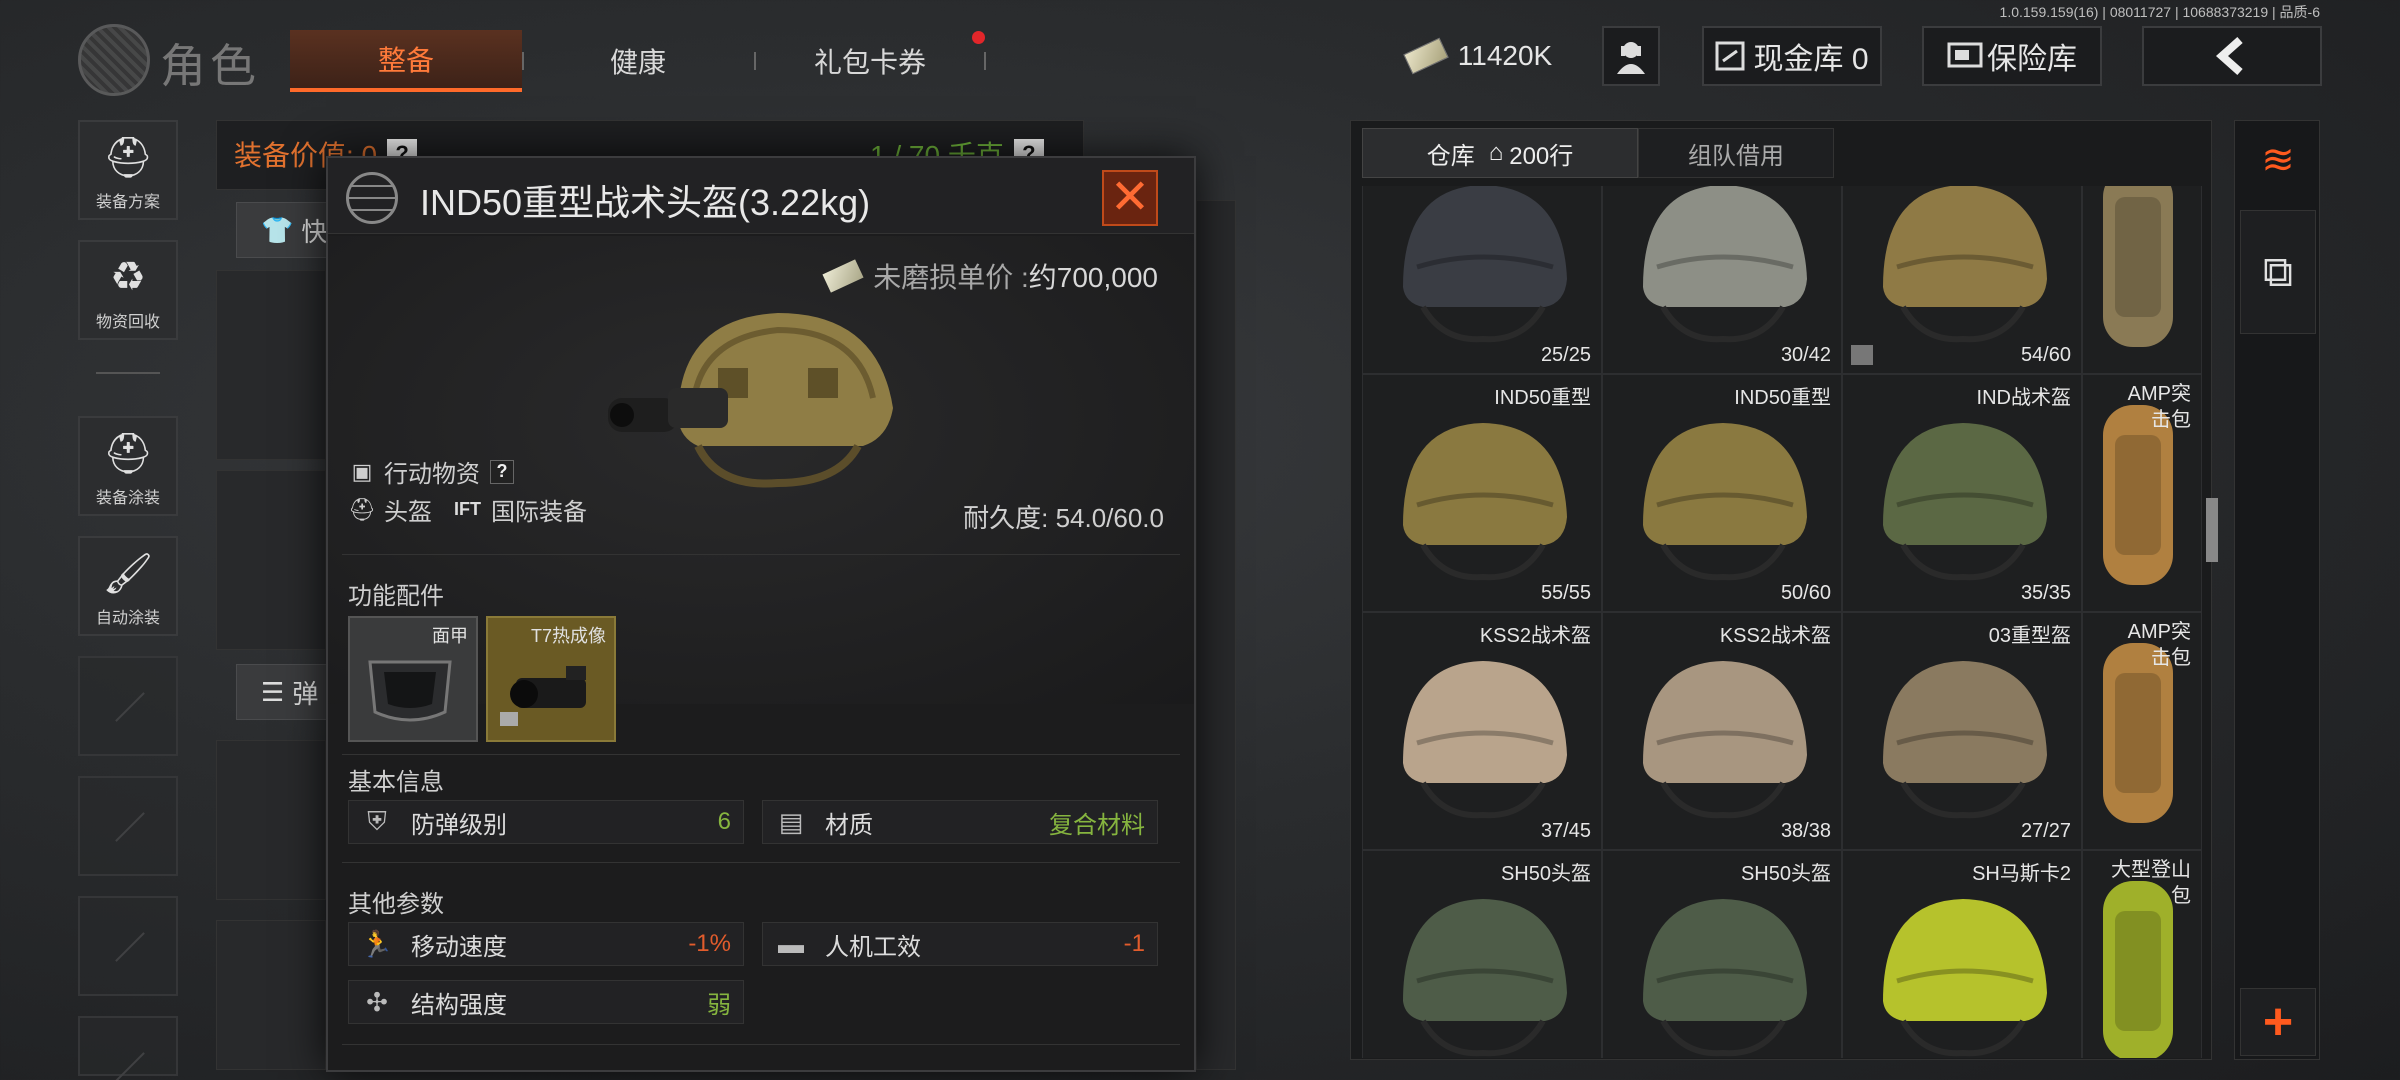  What do you see at coordinates (1722, 280) in the screenshot?
I see `inventory-item: 30/42` at bounding box center [1722, 280].